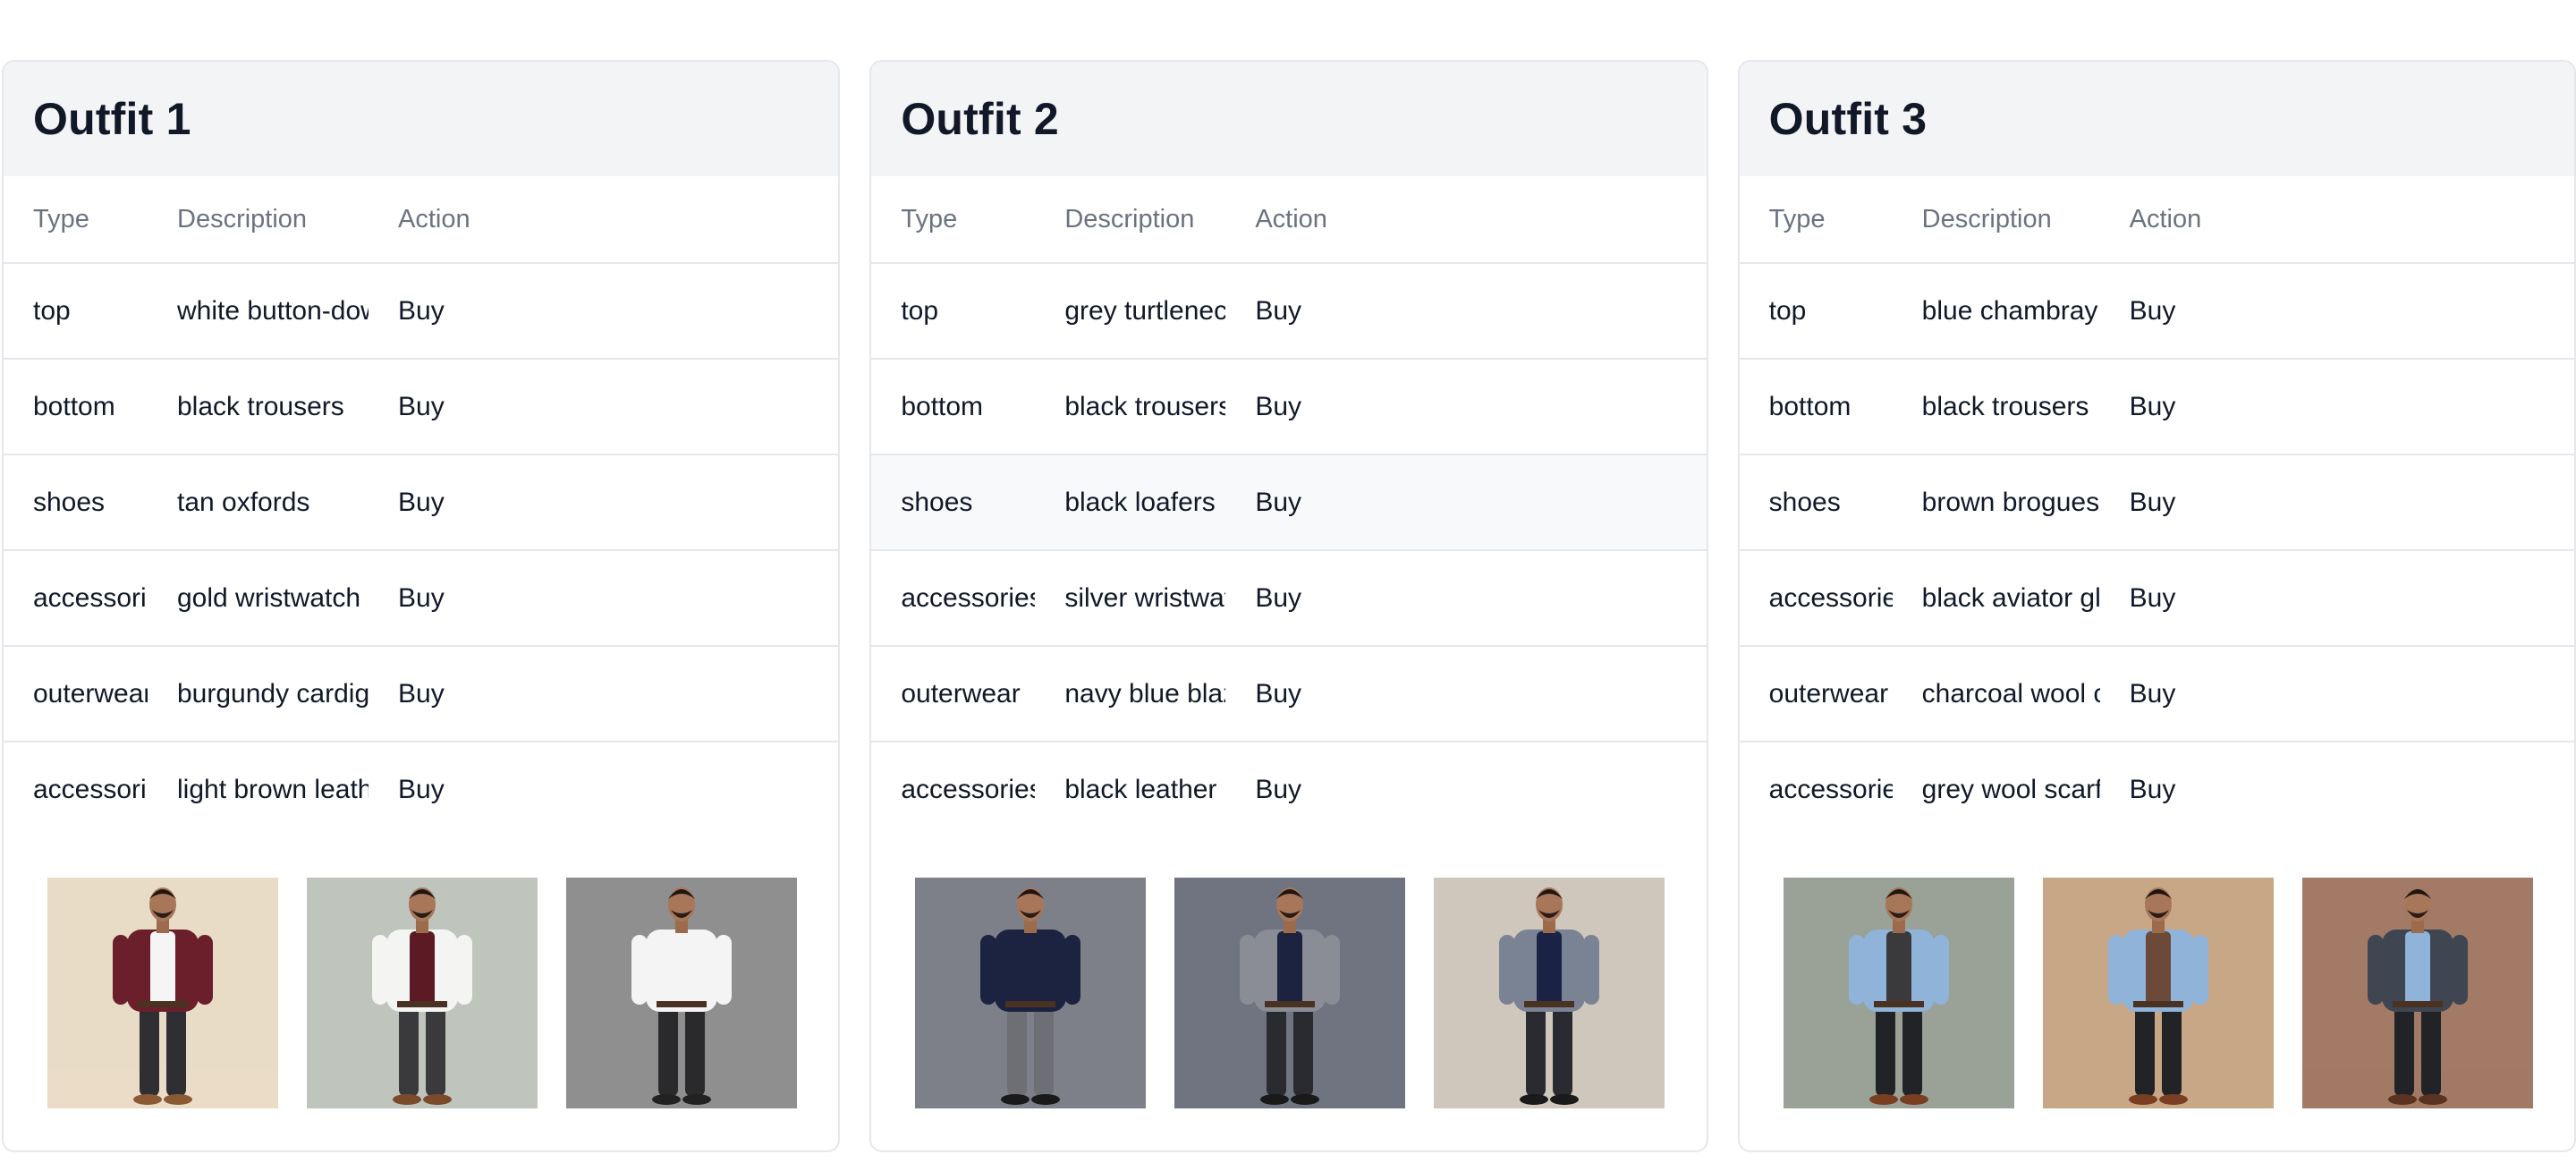  What do you see at coordinates (2156, 119) in the screenshot?
I see `outfit-card-header: Outfit 3` at bounding box center [2156, 119].